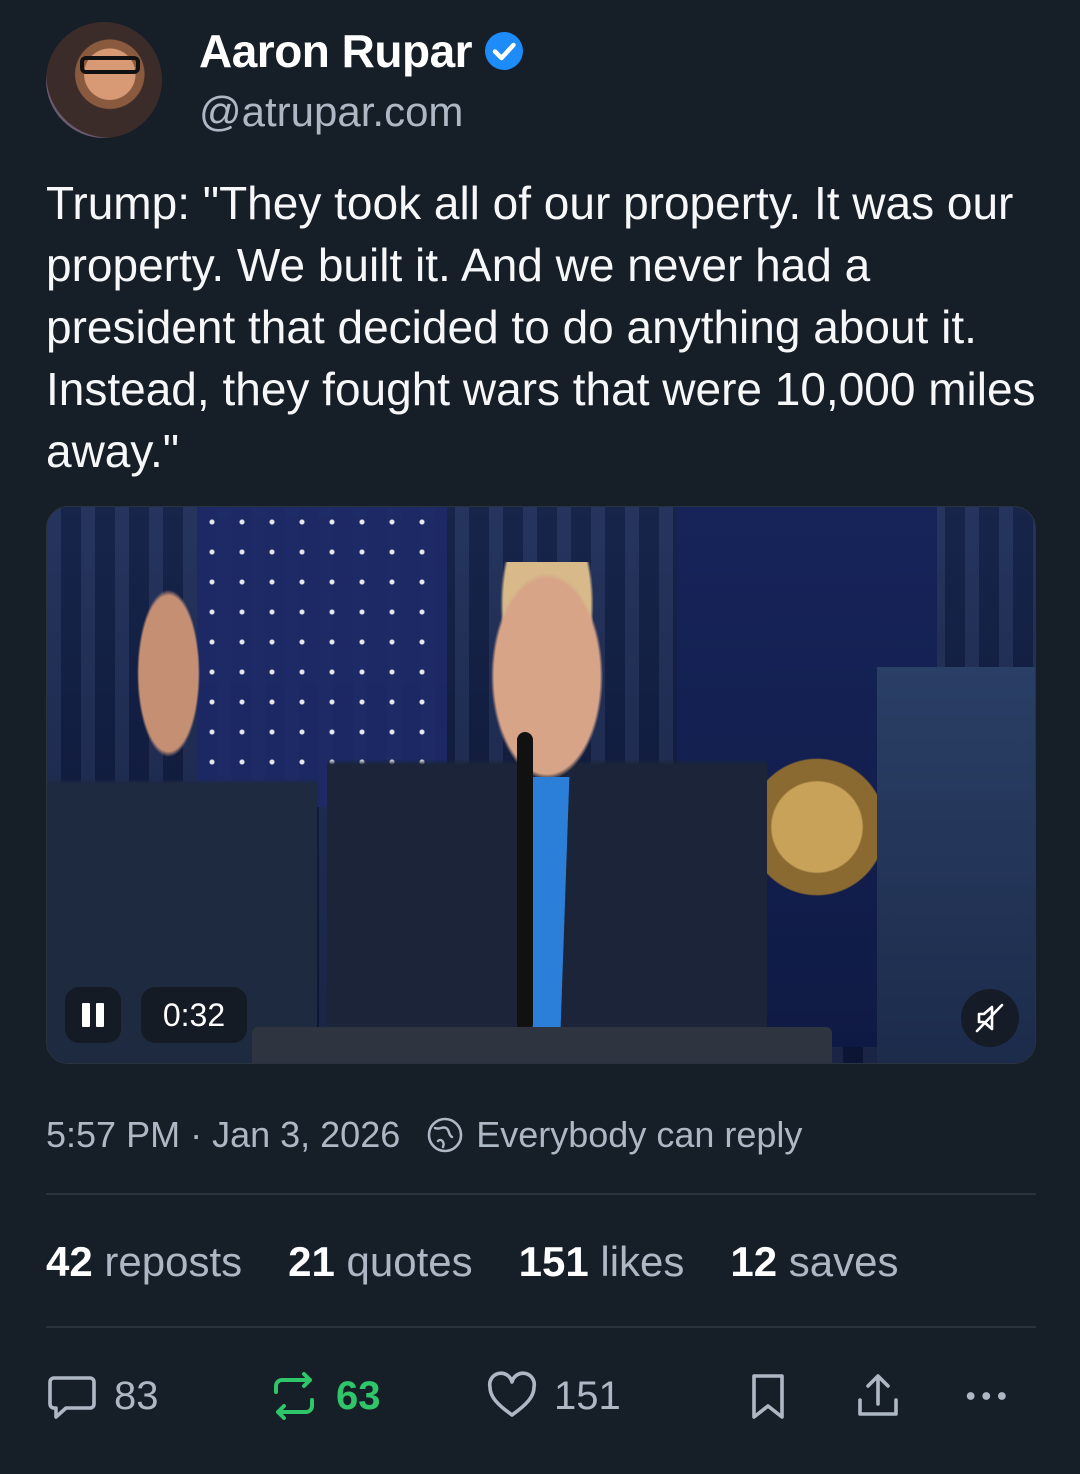 The height and width of the screenshot is (1474, 1080). I want to click on podium, so click(542, 1045).